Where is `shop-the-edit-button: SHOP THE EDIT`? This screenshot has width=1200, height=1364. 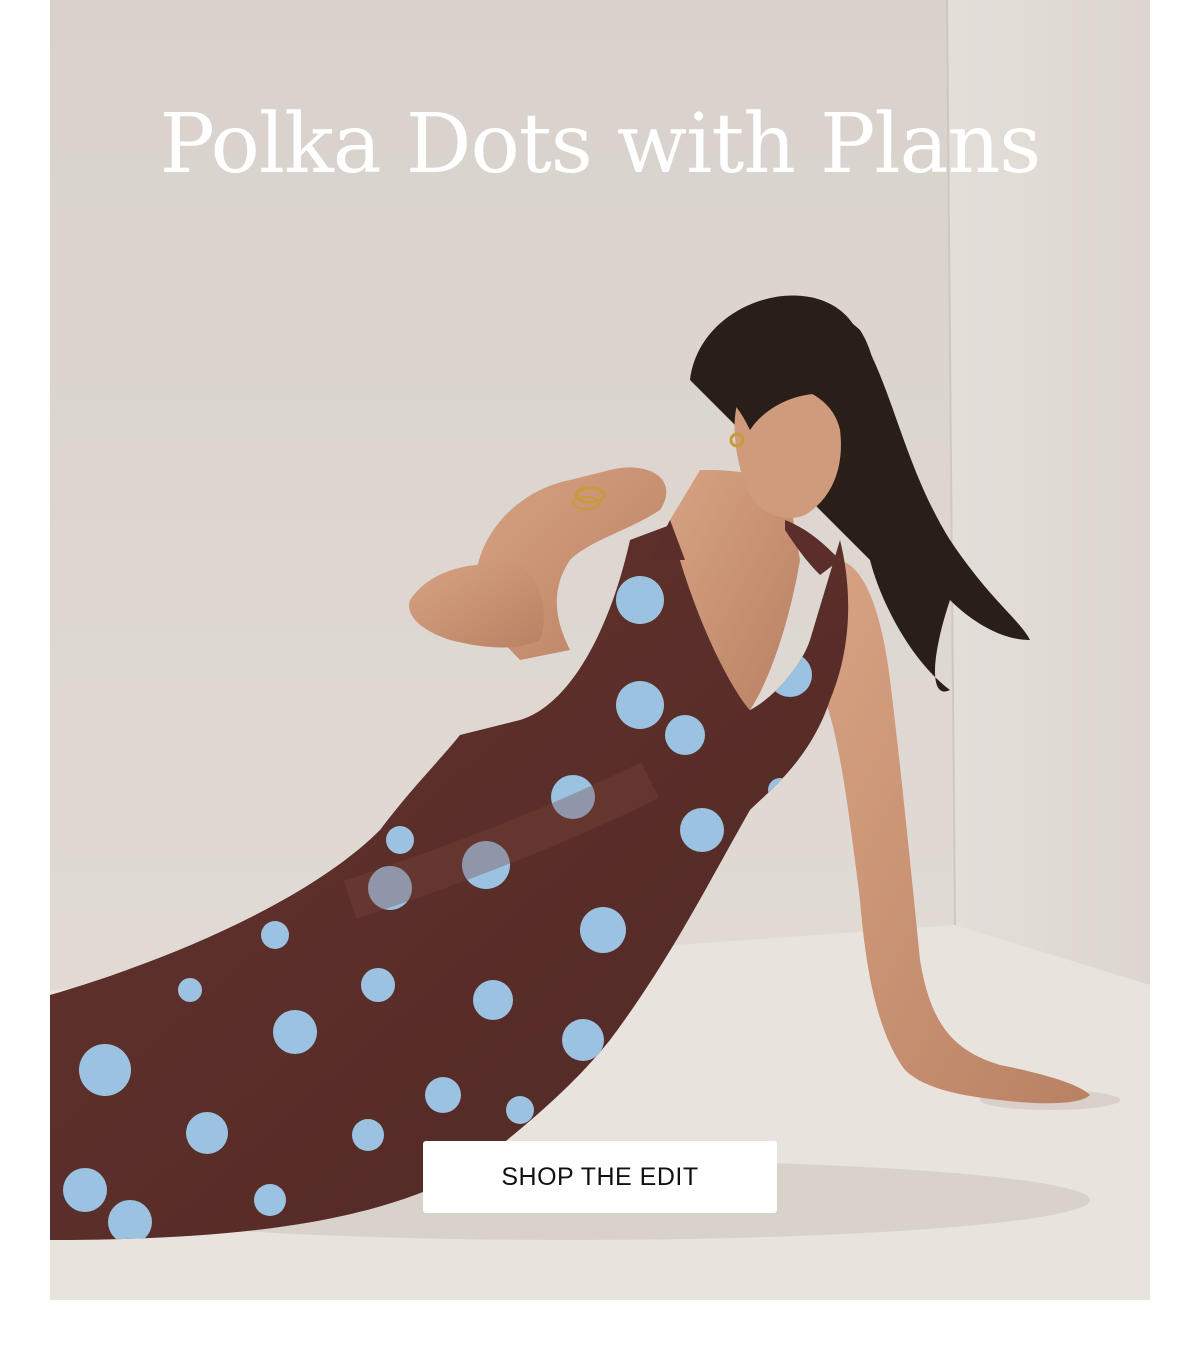
shop-the-edit-button: SHOP THE EDIT is located at coordinates (600, 1177).